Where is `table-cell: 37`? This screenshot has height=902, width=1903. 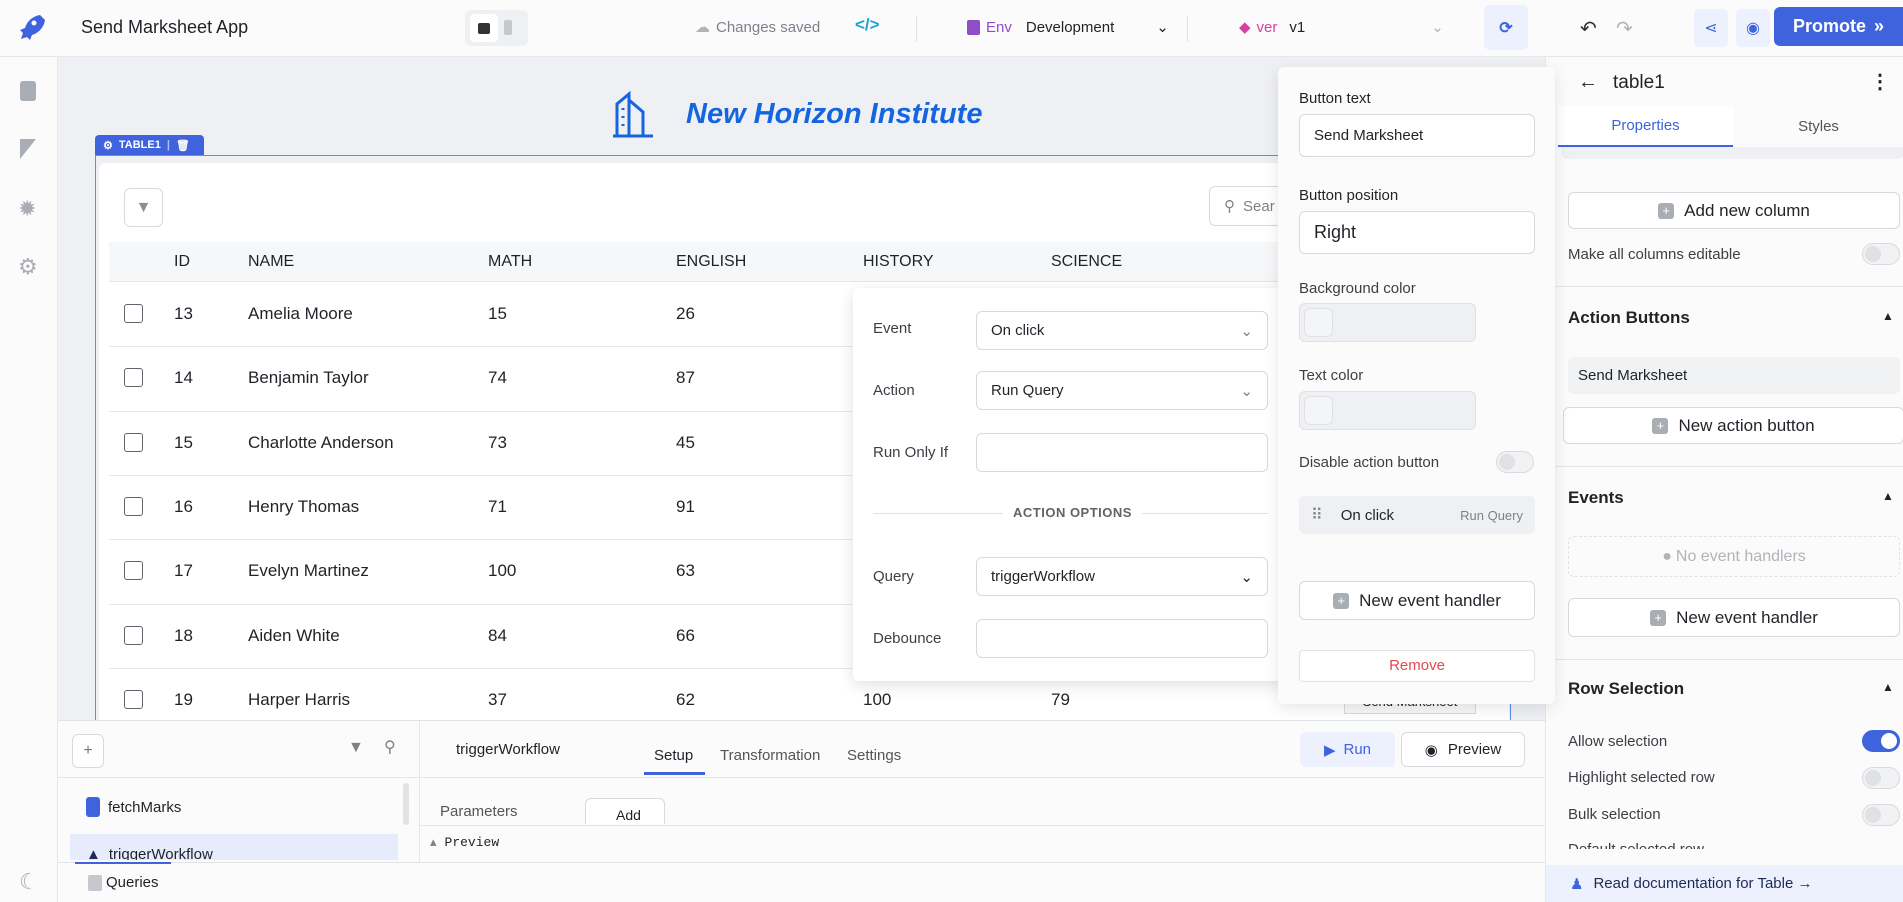 table-cell: 37 is located at coordinates (497, 699).